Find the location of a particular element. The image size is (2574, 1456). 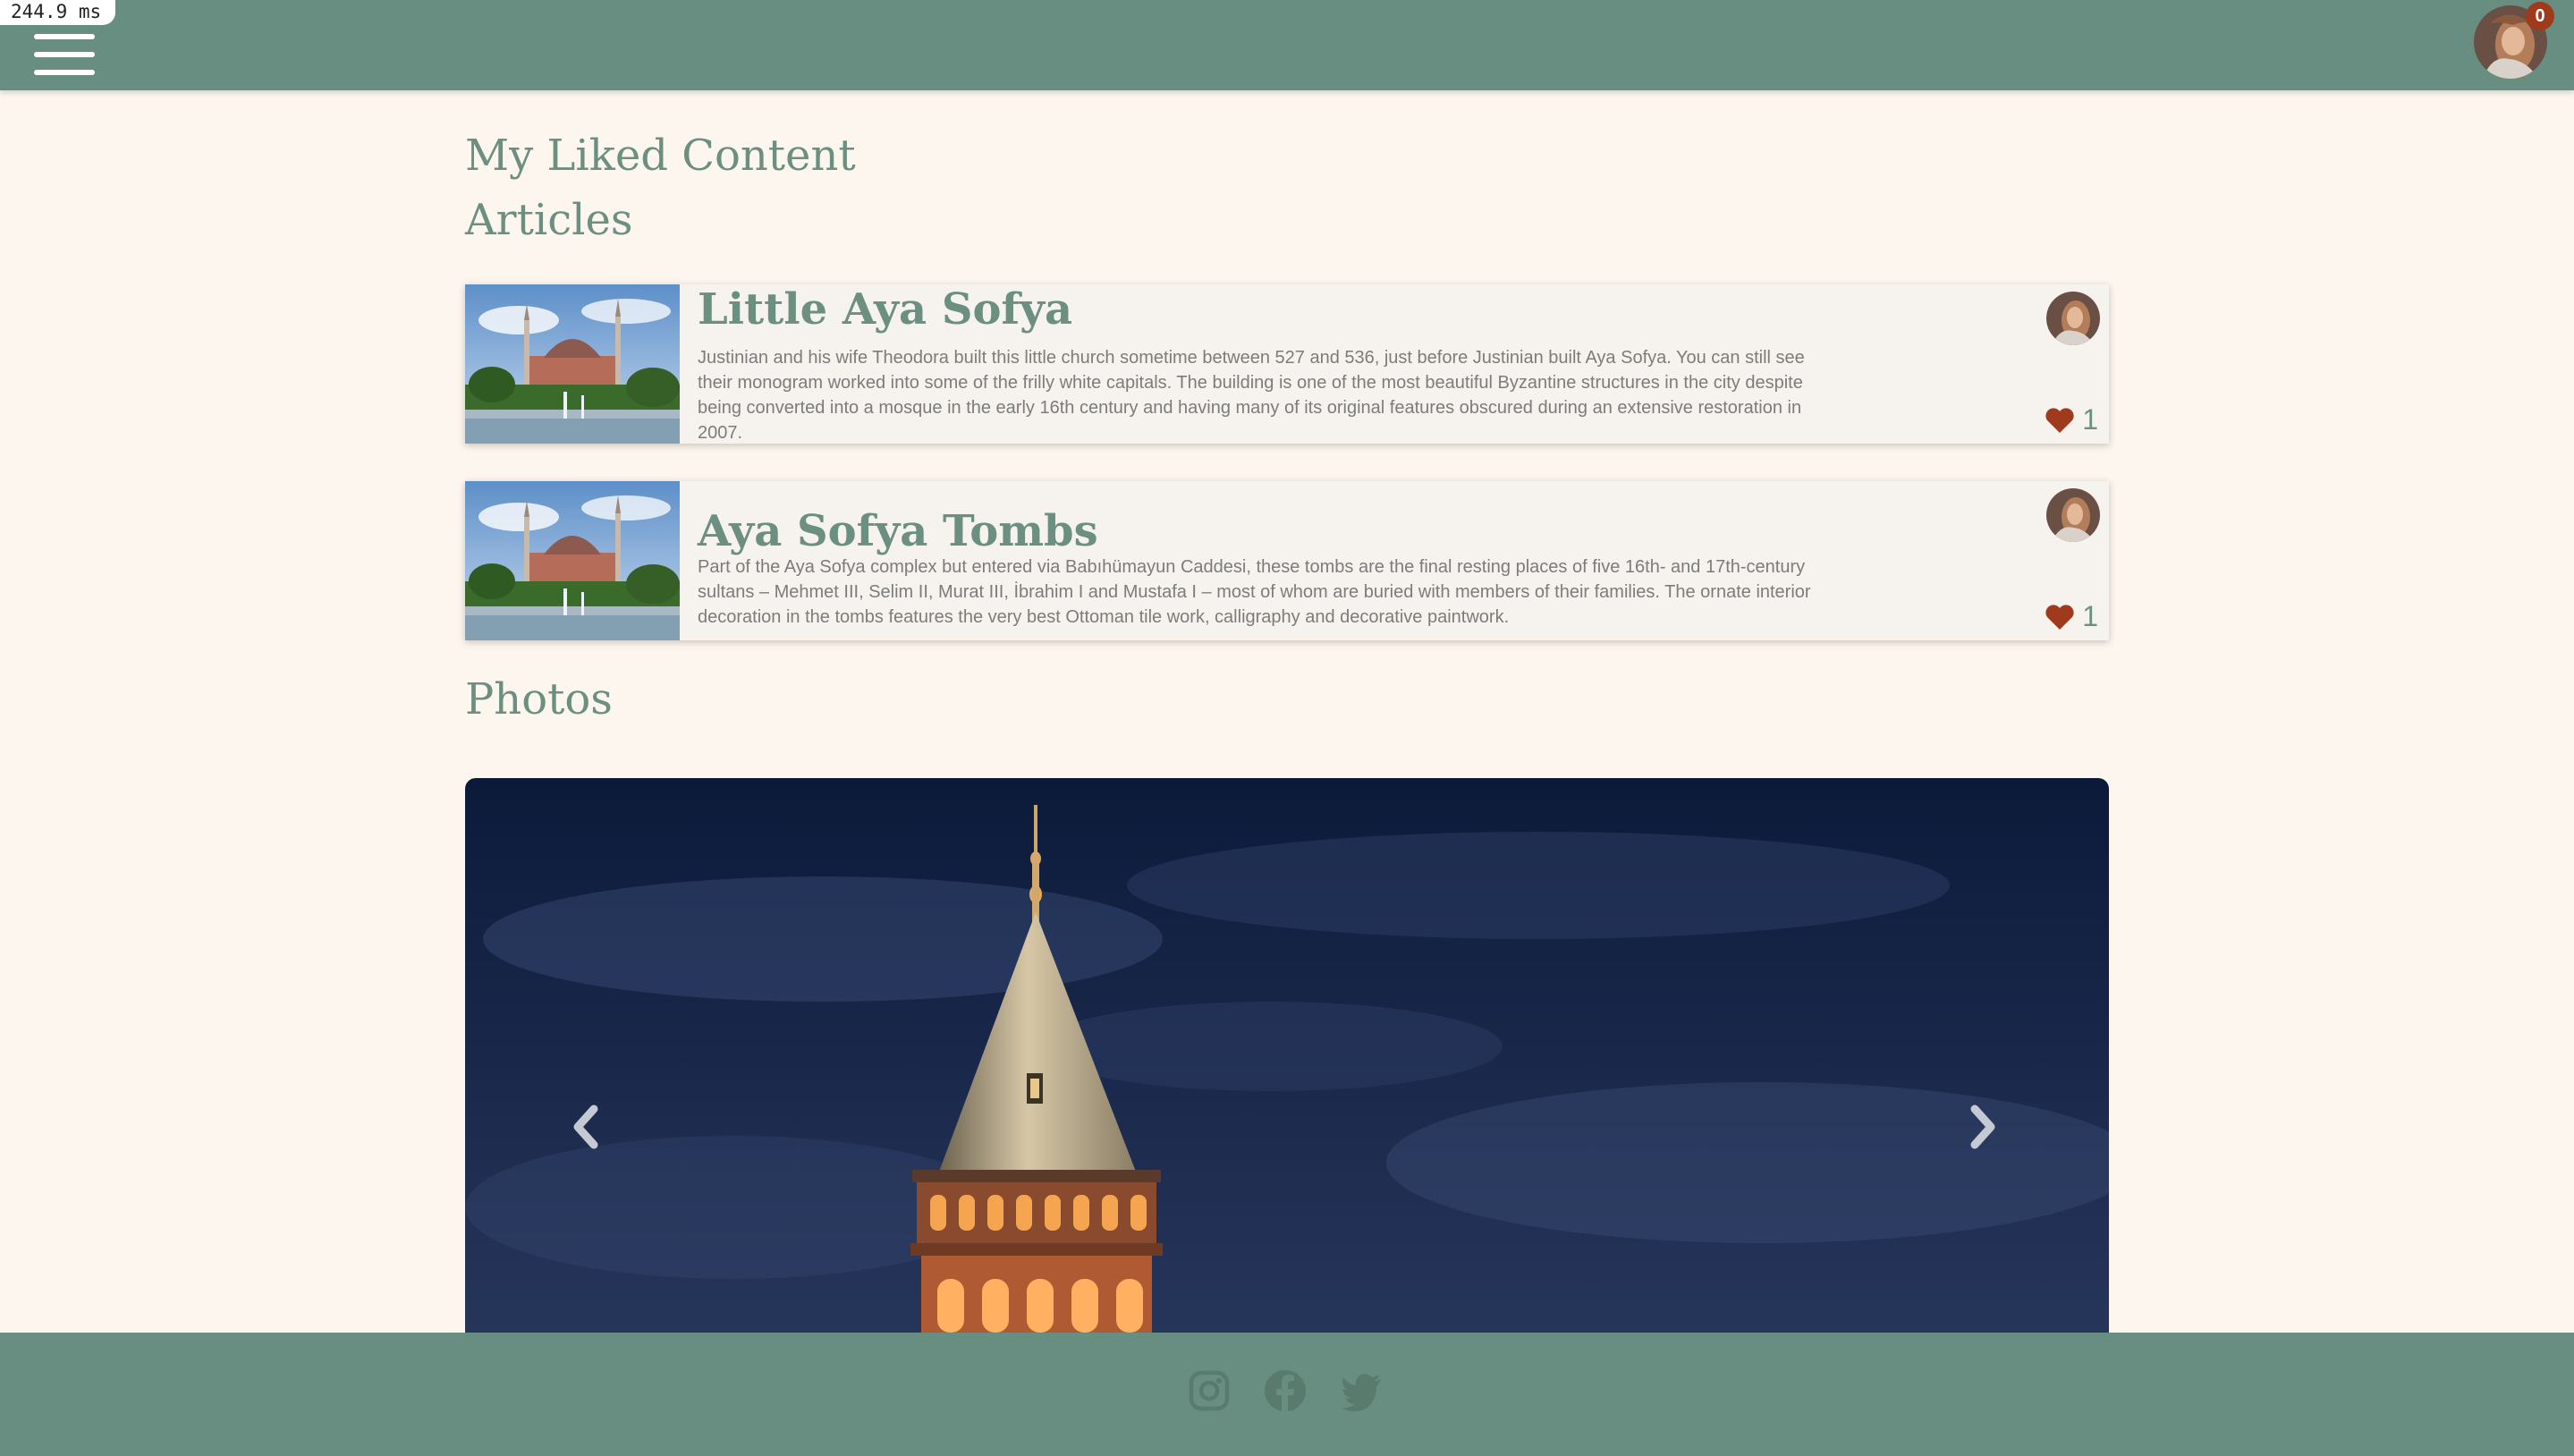

instagram-icon is located at coordinates (1209, 1390).